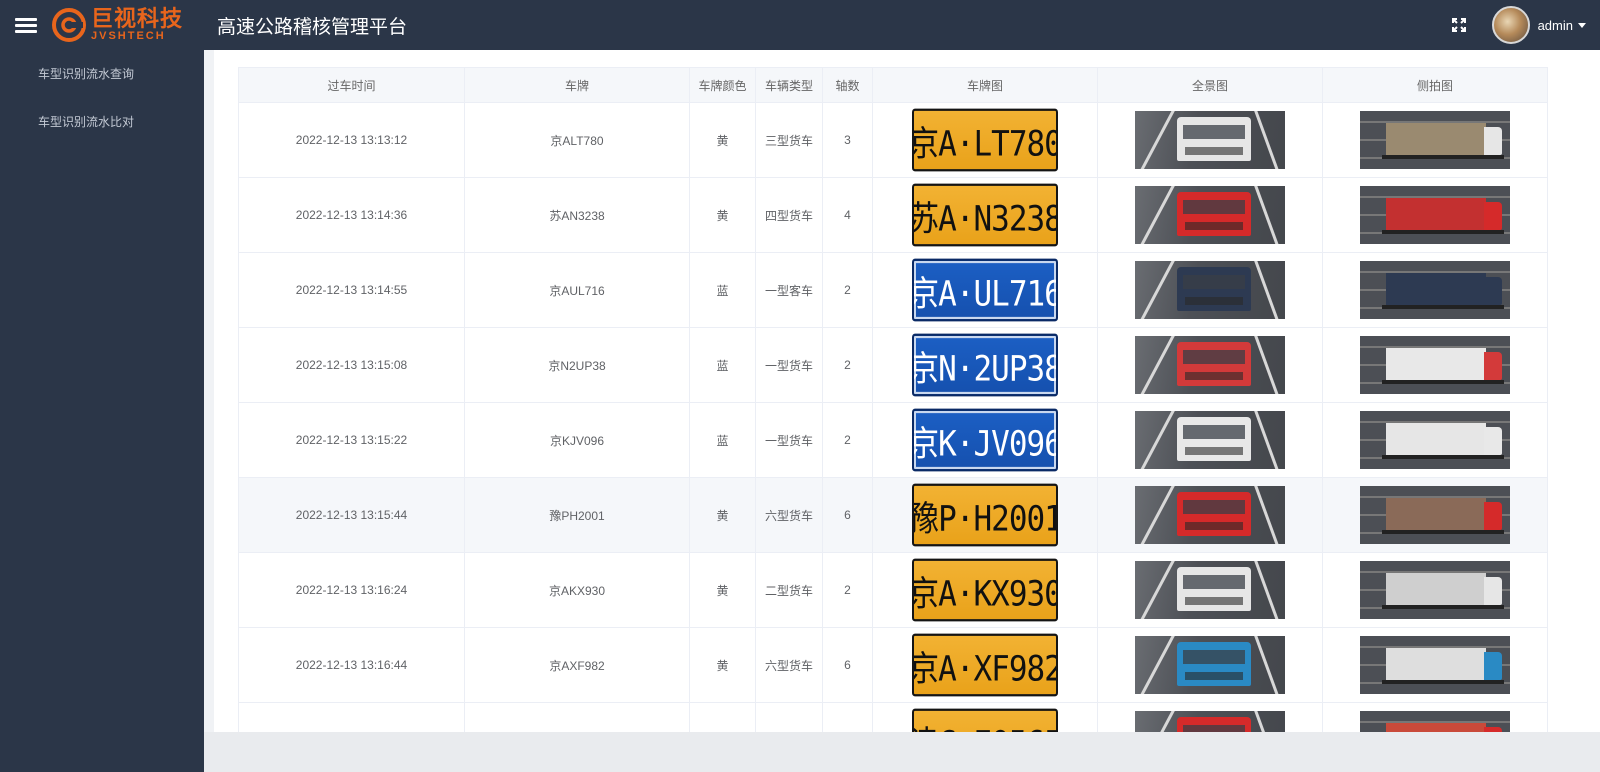 The height and width of the screenshot is (772, 1600). Describe the element at coordinates (577, 85) in the screenshot. I see `col-header-plate: 车牌` at that location.